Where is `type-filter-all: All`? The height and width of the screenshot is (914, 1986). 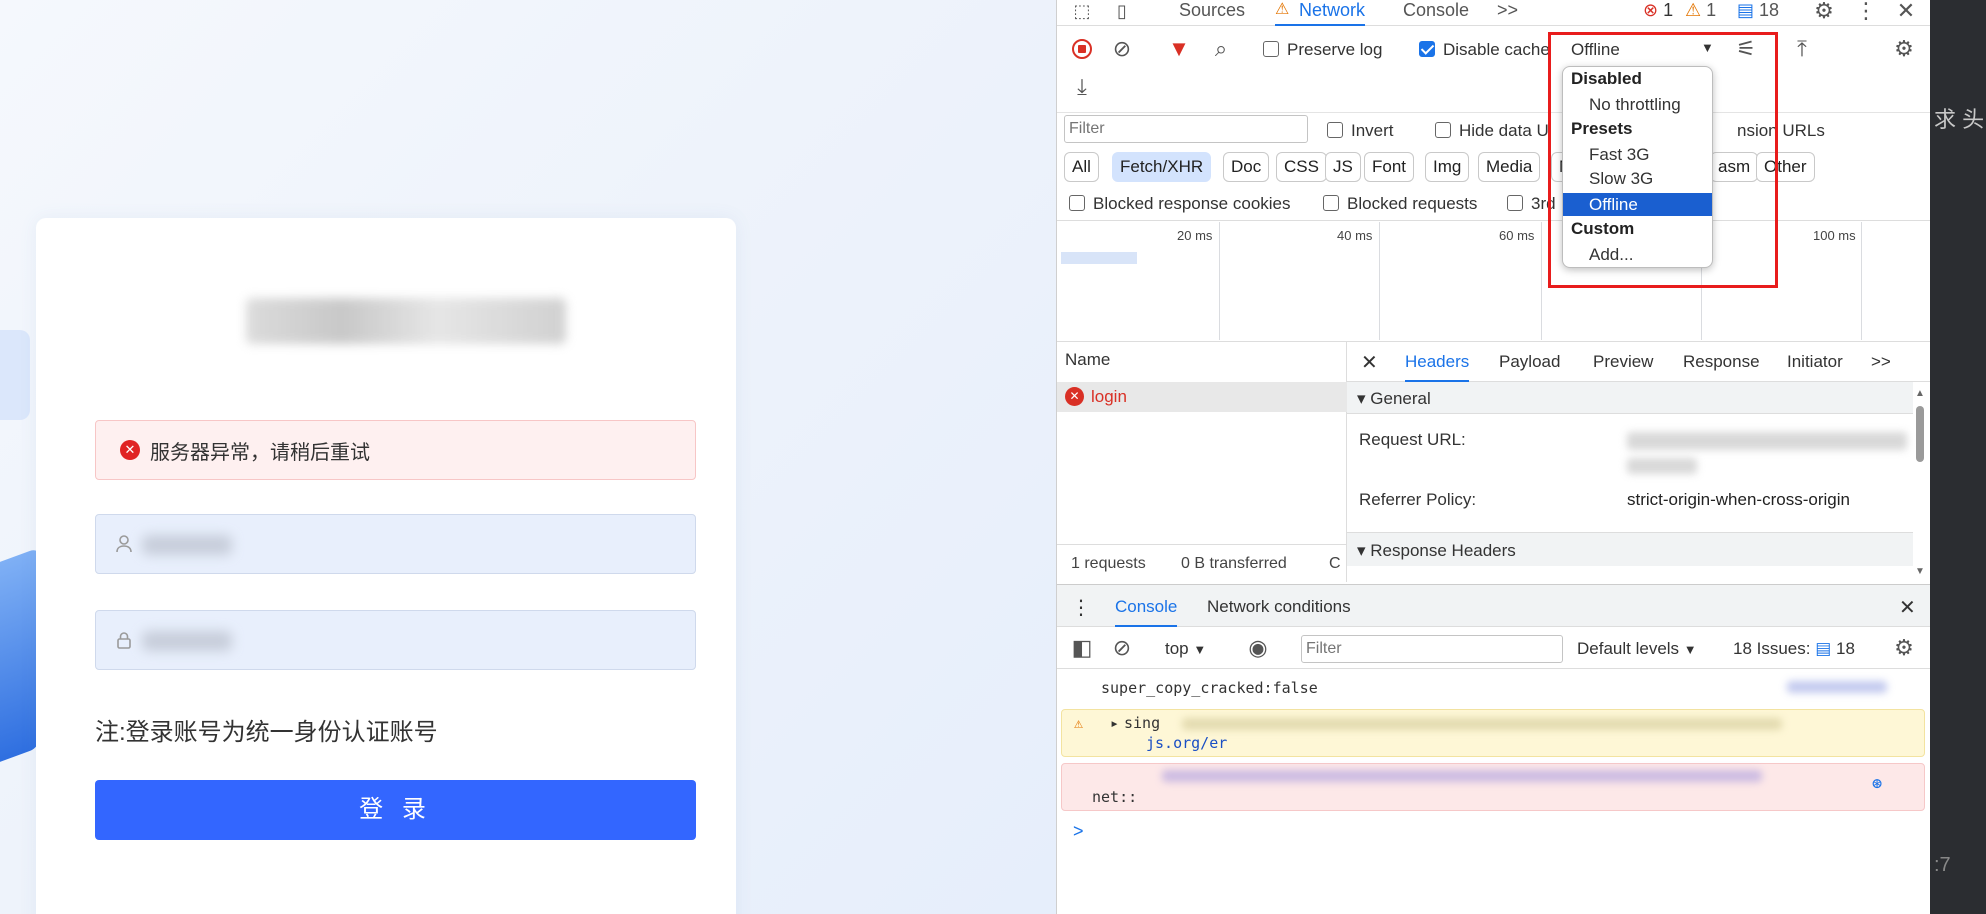 type-filter-all: All is located at coordinates (1081, 167).